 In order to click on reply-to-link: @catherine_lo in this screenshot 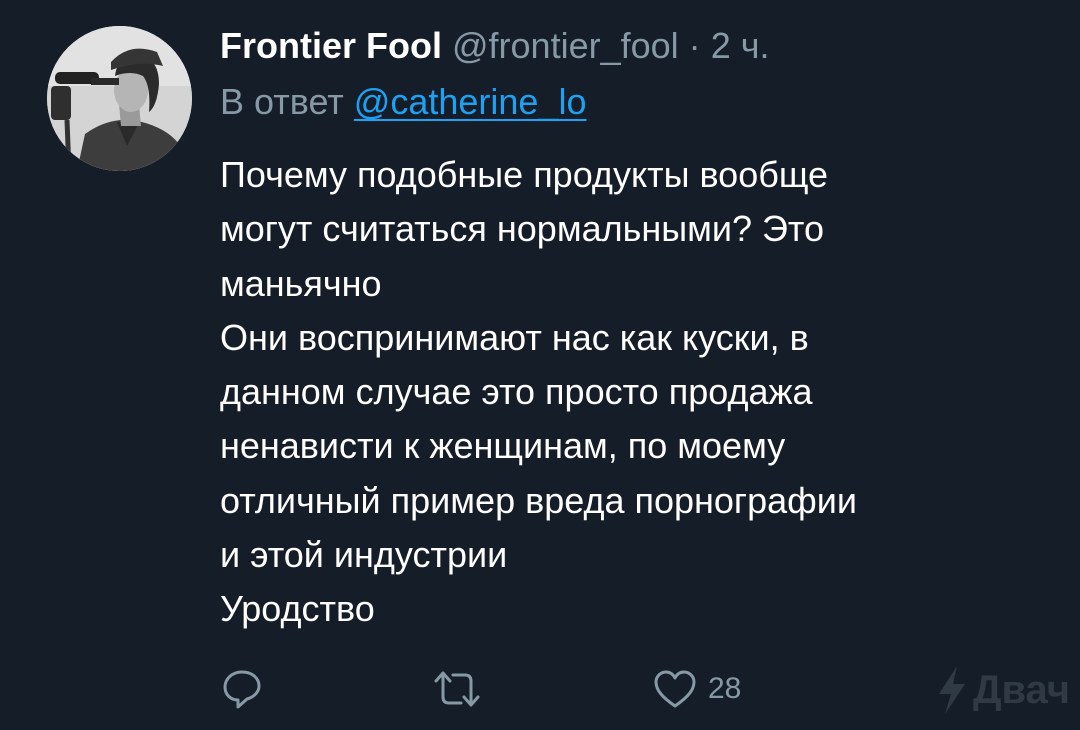, I will do `click(470, 101)`.